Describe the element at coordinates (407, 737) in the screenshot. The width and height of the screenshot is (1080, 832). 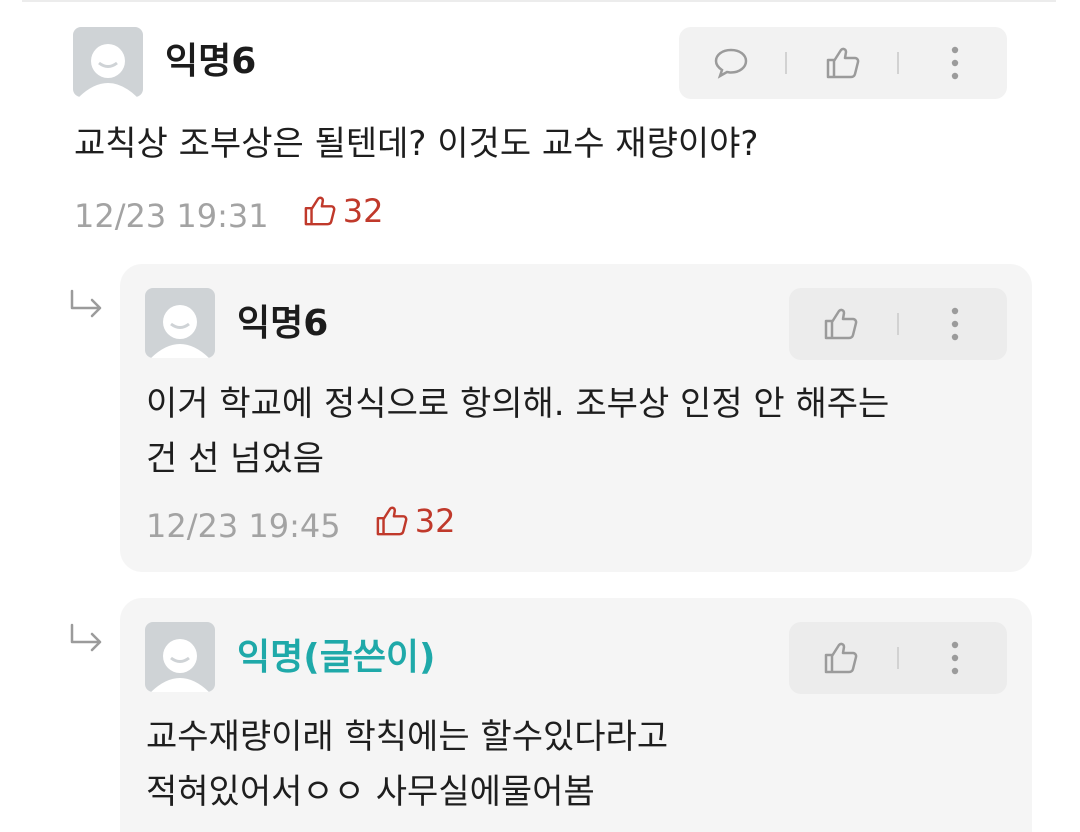
I see `reply-body-line: 교수재량이래 학칙에는 할수있다라고` at that location.